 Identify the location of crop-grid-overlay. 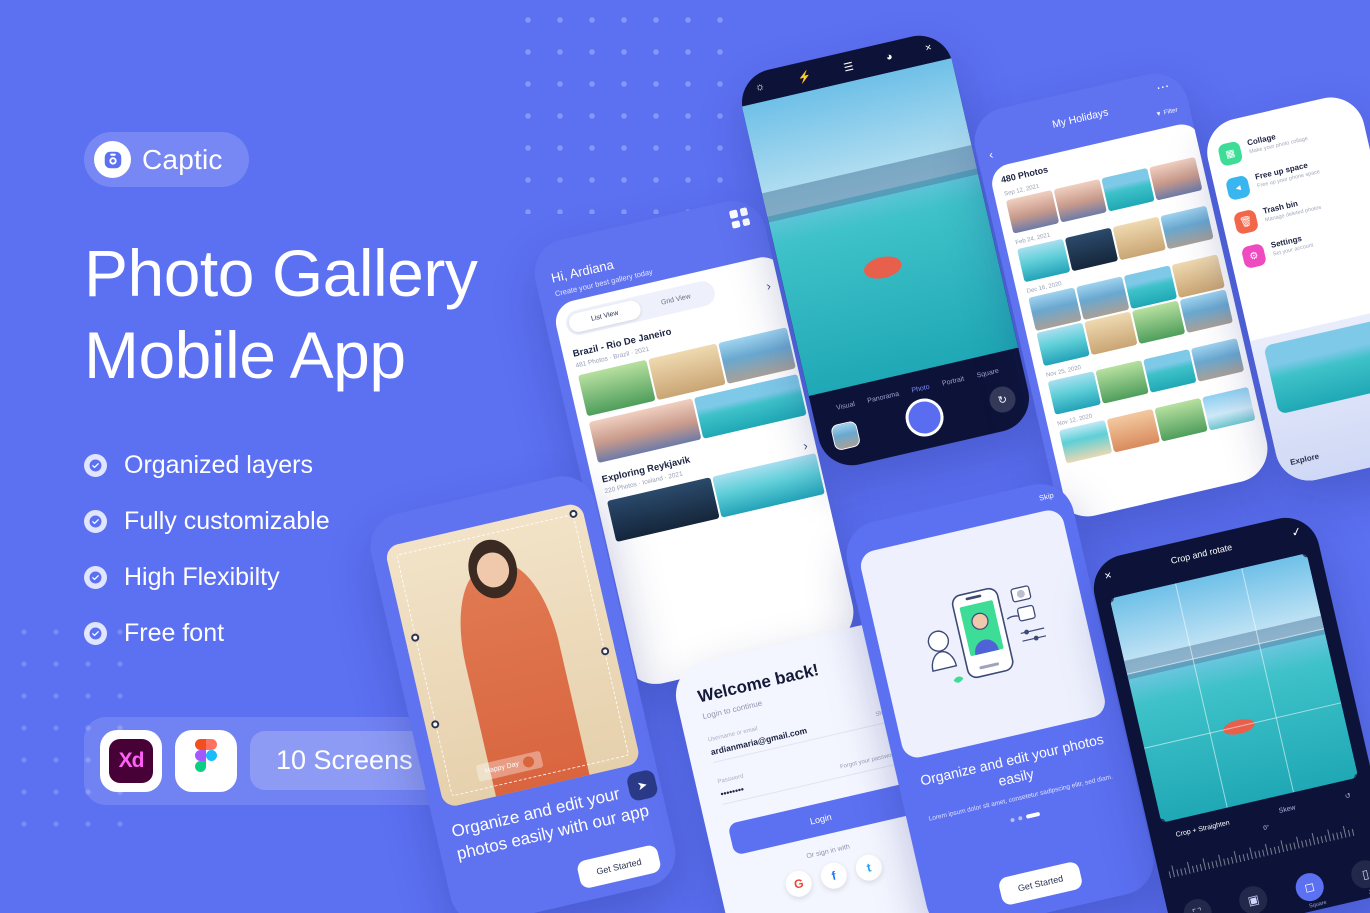
(1234, 688).